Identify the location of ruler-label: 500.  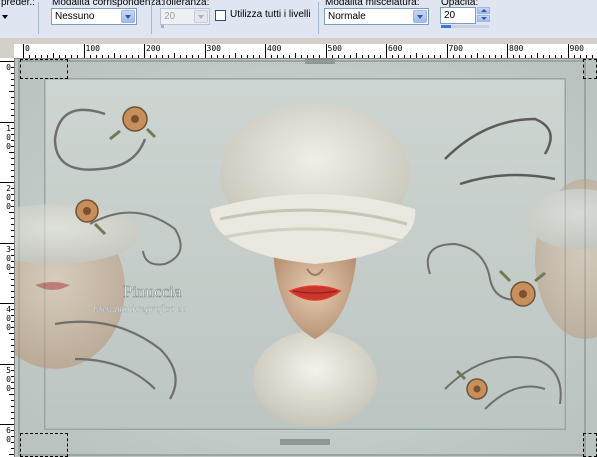
(334, 48).